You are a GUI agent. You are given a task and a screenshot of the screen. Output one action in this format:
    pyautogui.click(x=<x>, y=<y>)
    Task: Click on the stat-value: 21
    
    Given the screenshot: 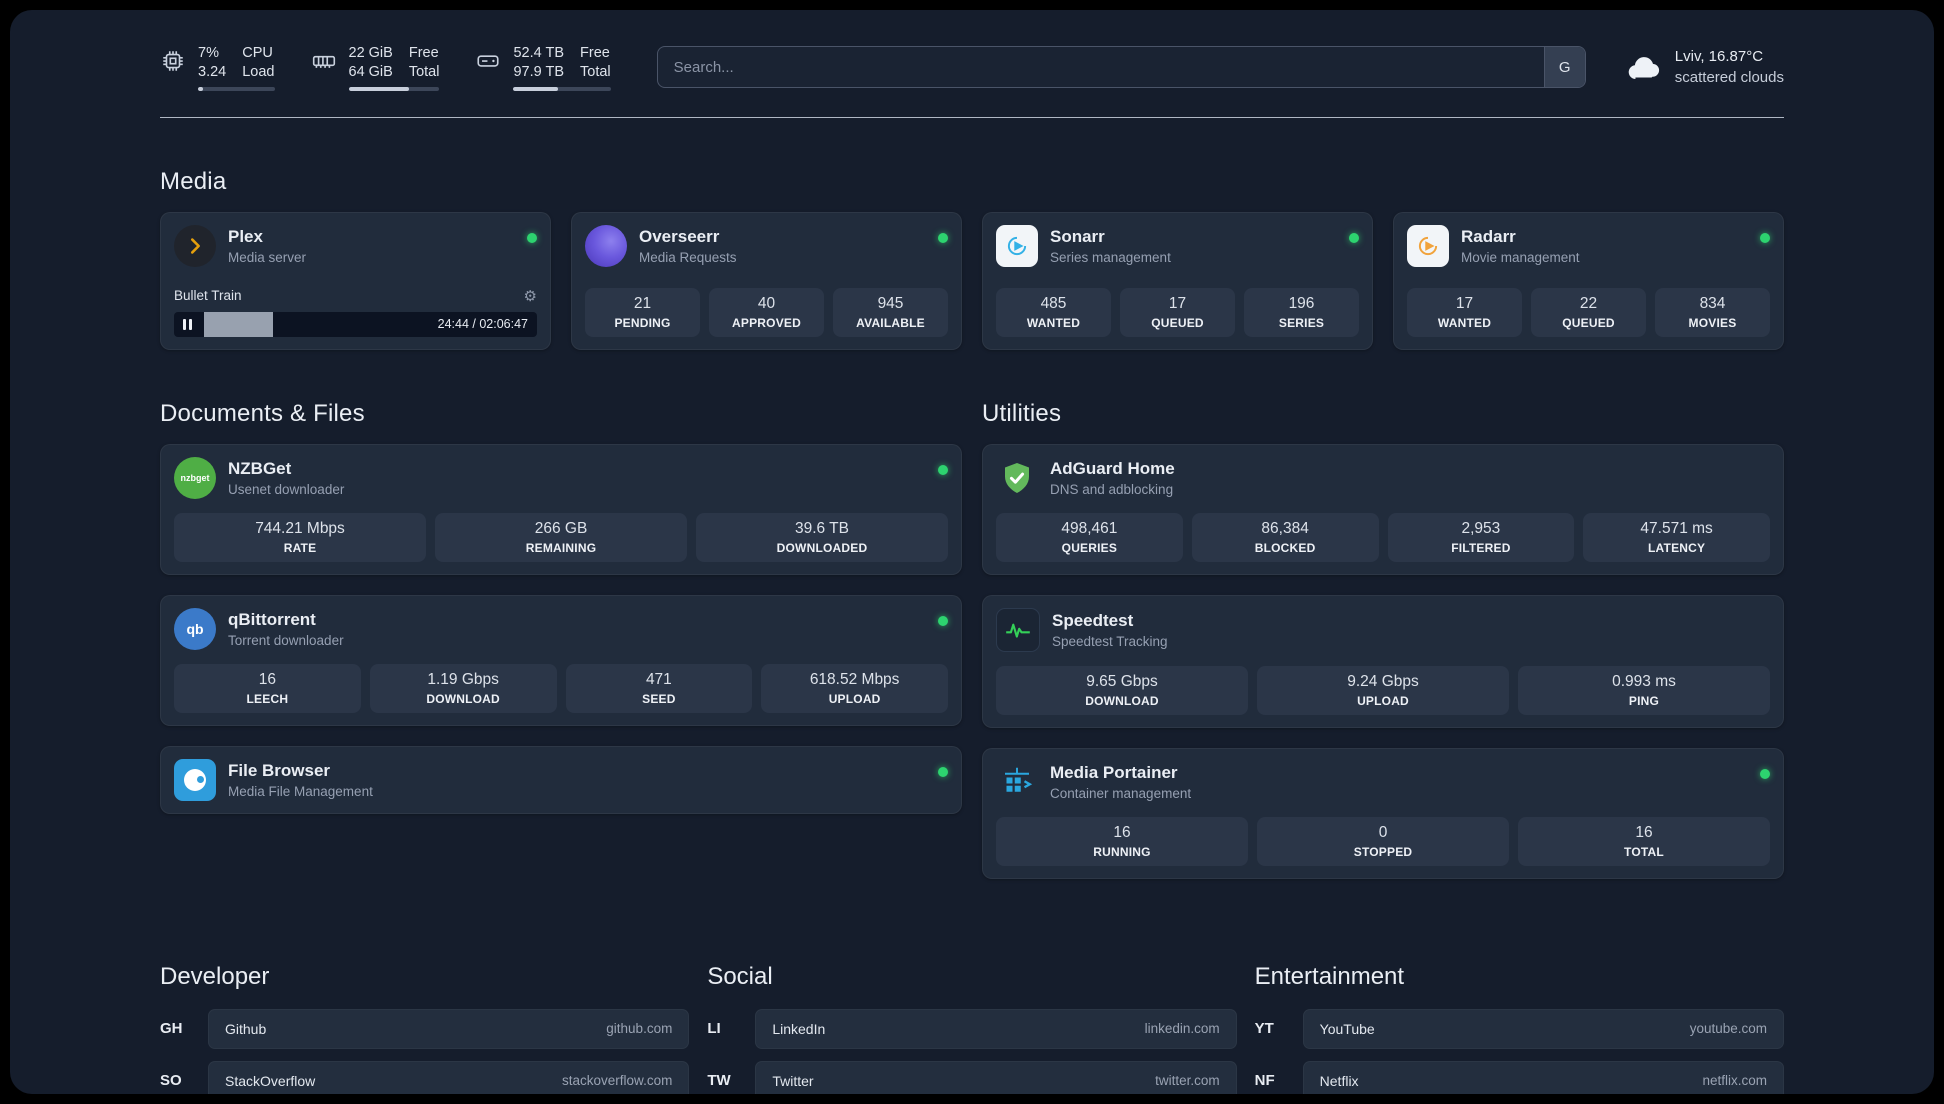 What is the action you would take?
    pyautogui.click(x=642, y=303)
    